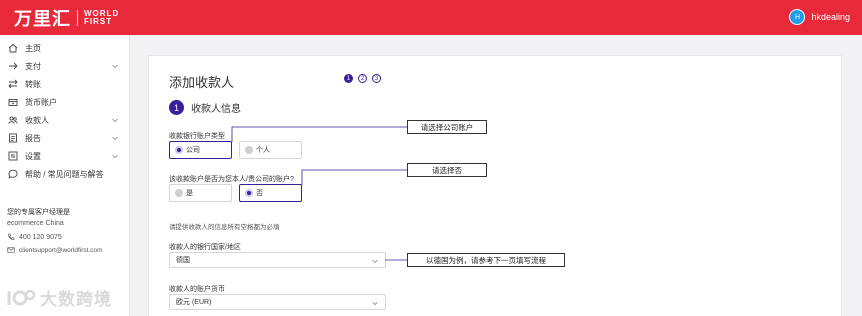  Describe the element at coordinates (259, 193) in the screenshot. I see `radio-label: 否` at that location.